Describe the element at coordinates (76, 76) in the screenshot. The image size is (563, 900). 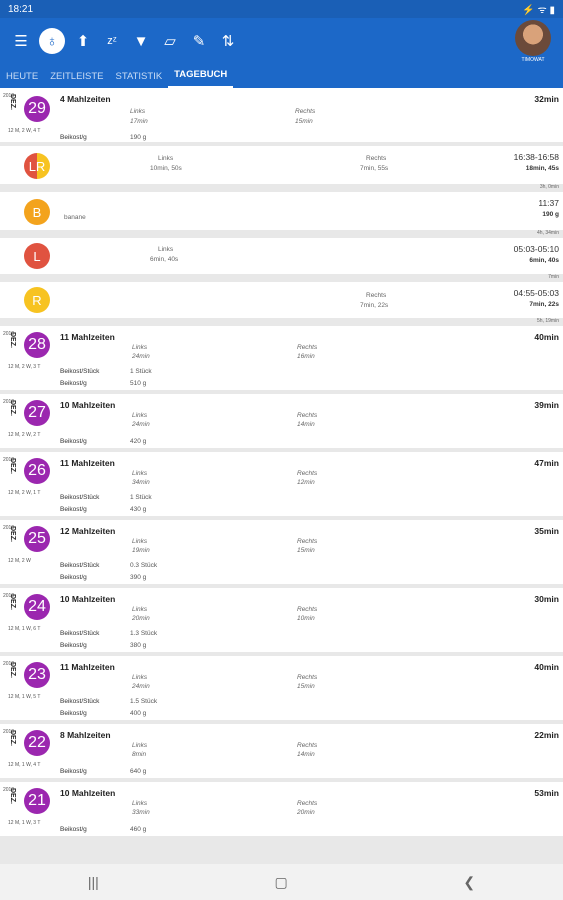
I see `tab-zeitleiste: ZEITLEISTE` at that location.